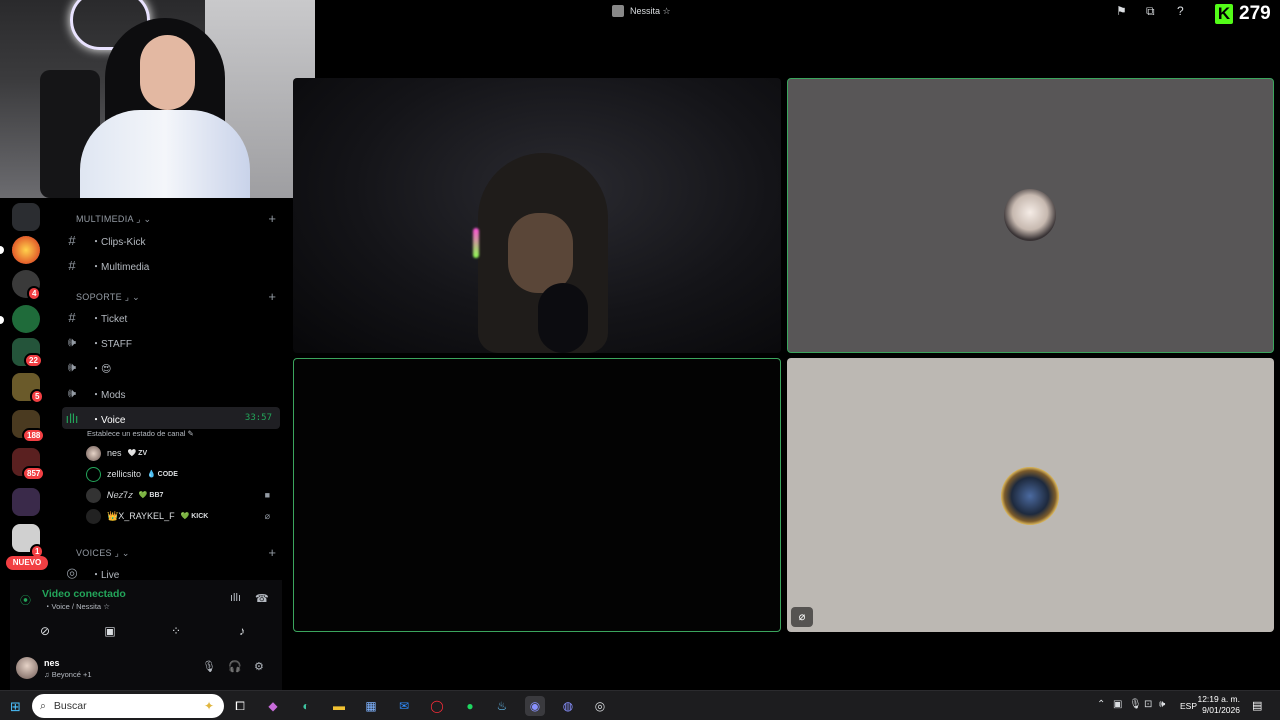 The height and width of the screenshot is (720, 1280). Describe the element at coordinates (111, 344) in the screenshot. I see `channel-label: ・STAFF` at that location.